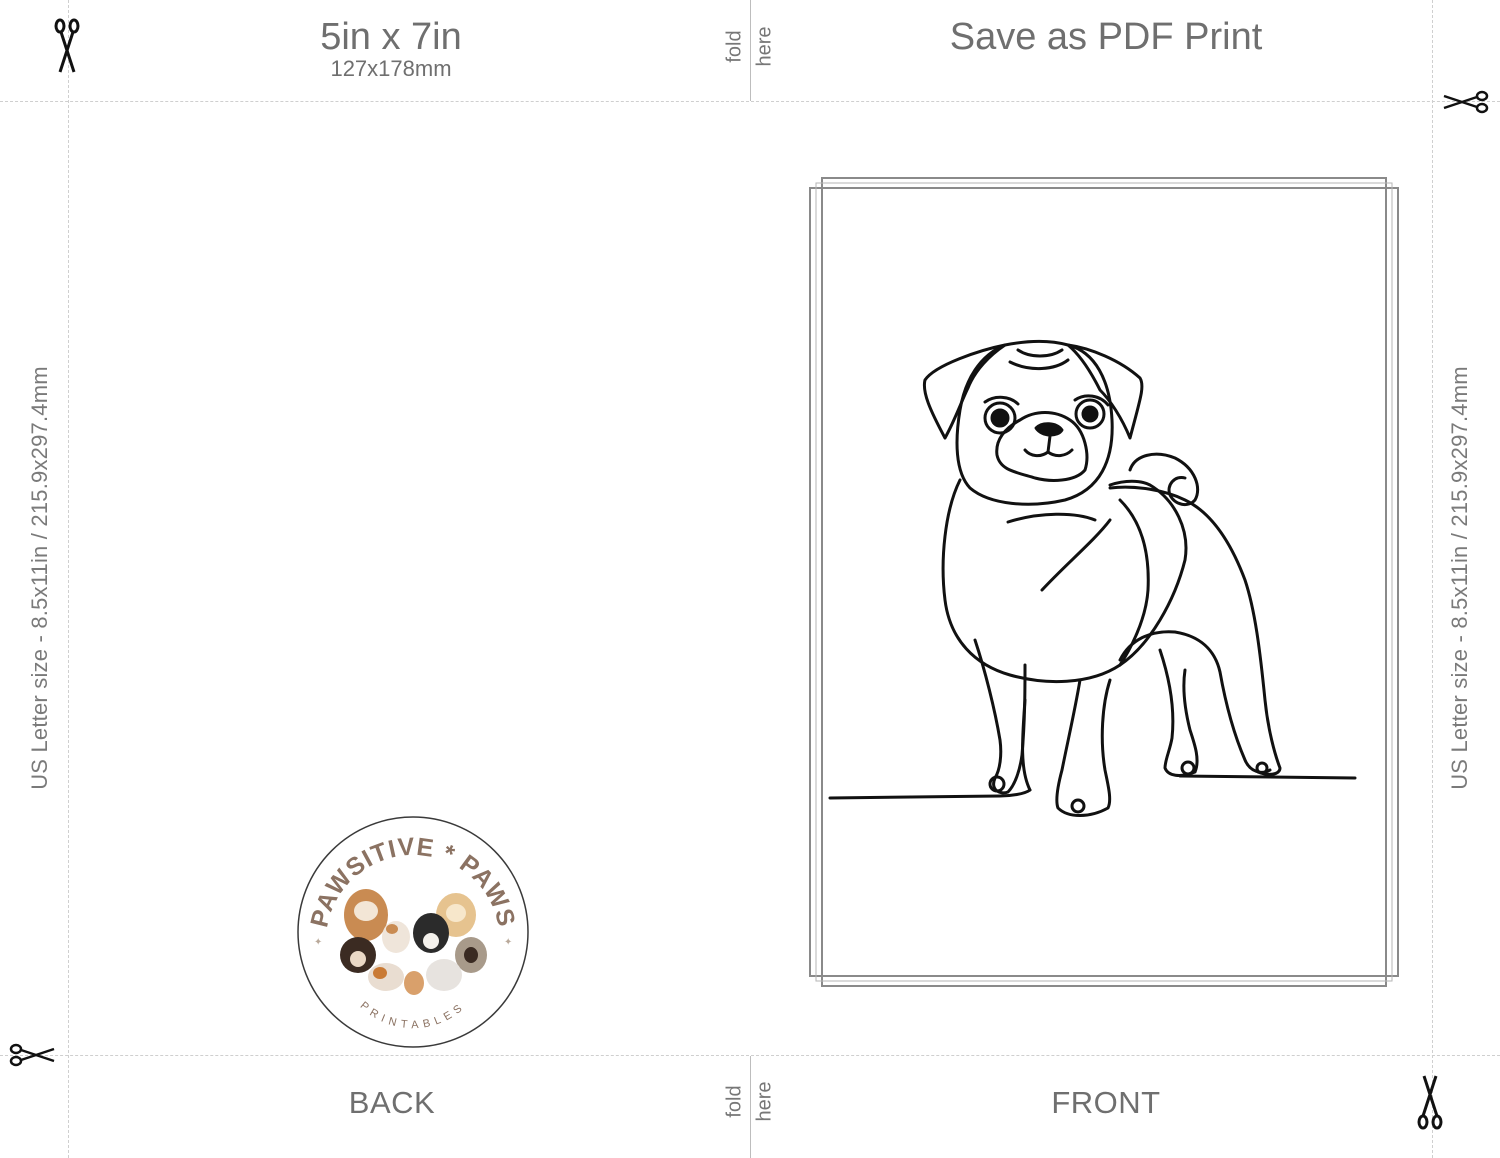 The height and width of the screenshot is (1158, 1500). I want to click on save-as-pdf-label: Save as PDF Print, so click(1106, 37).